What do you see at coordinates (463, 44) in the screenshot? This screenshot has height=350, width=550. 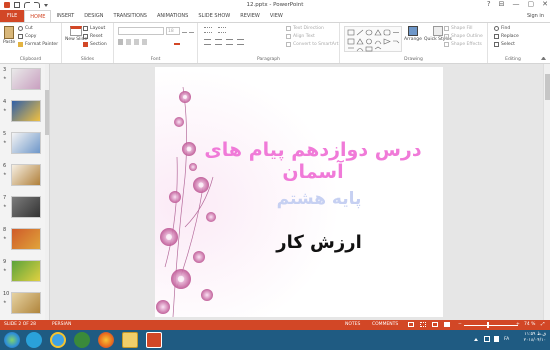 I see `shape-effects-button: Shape Effects` at bounding box center [463, 44].